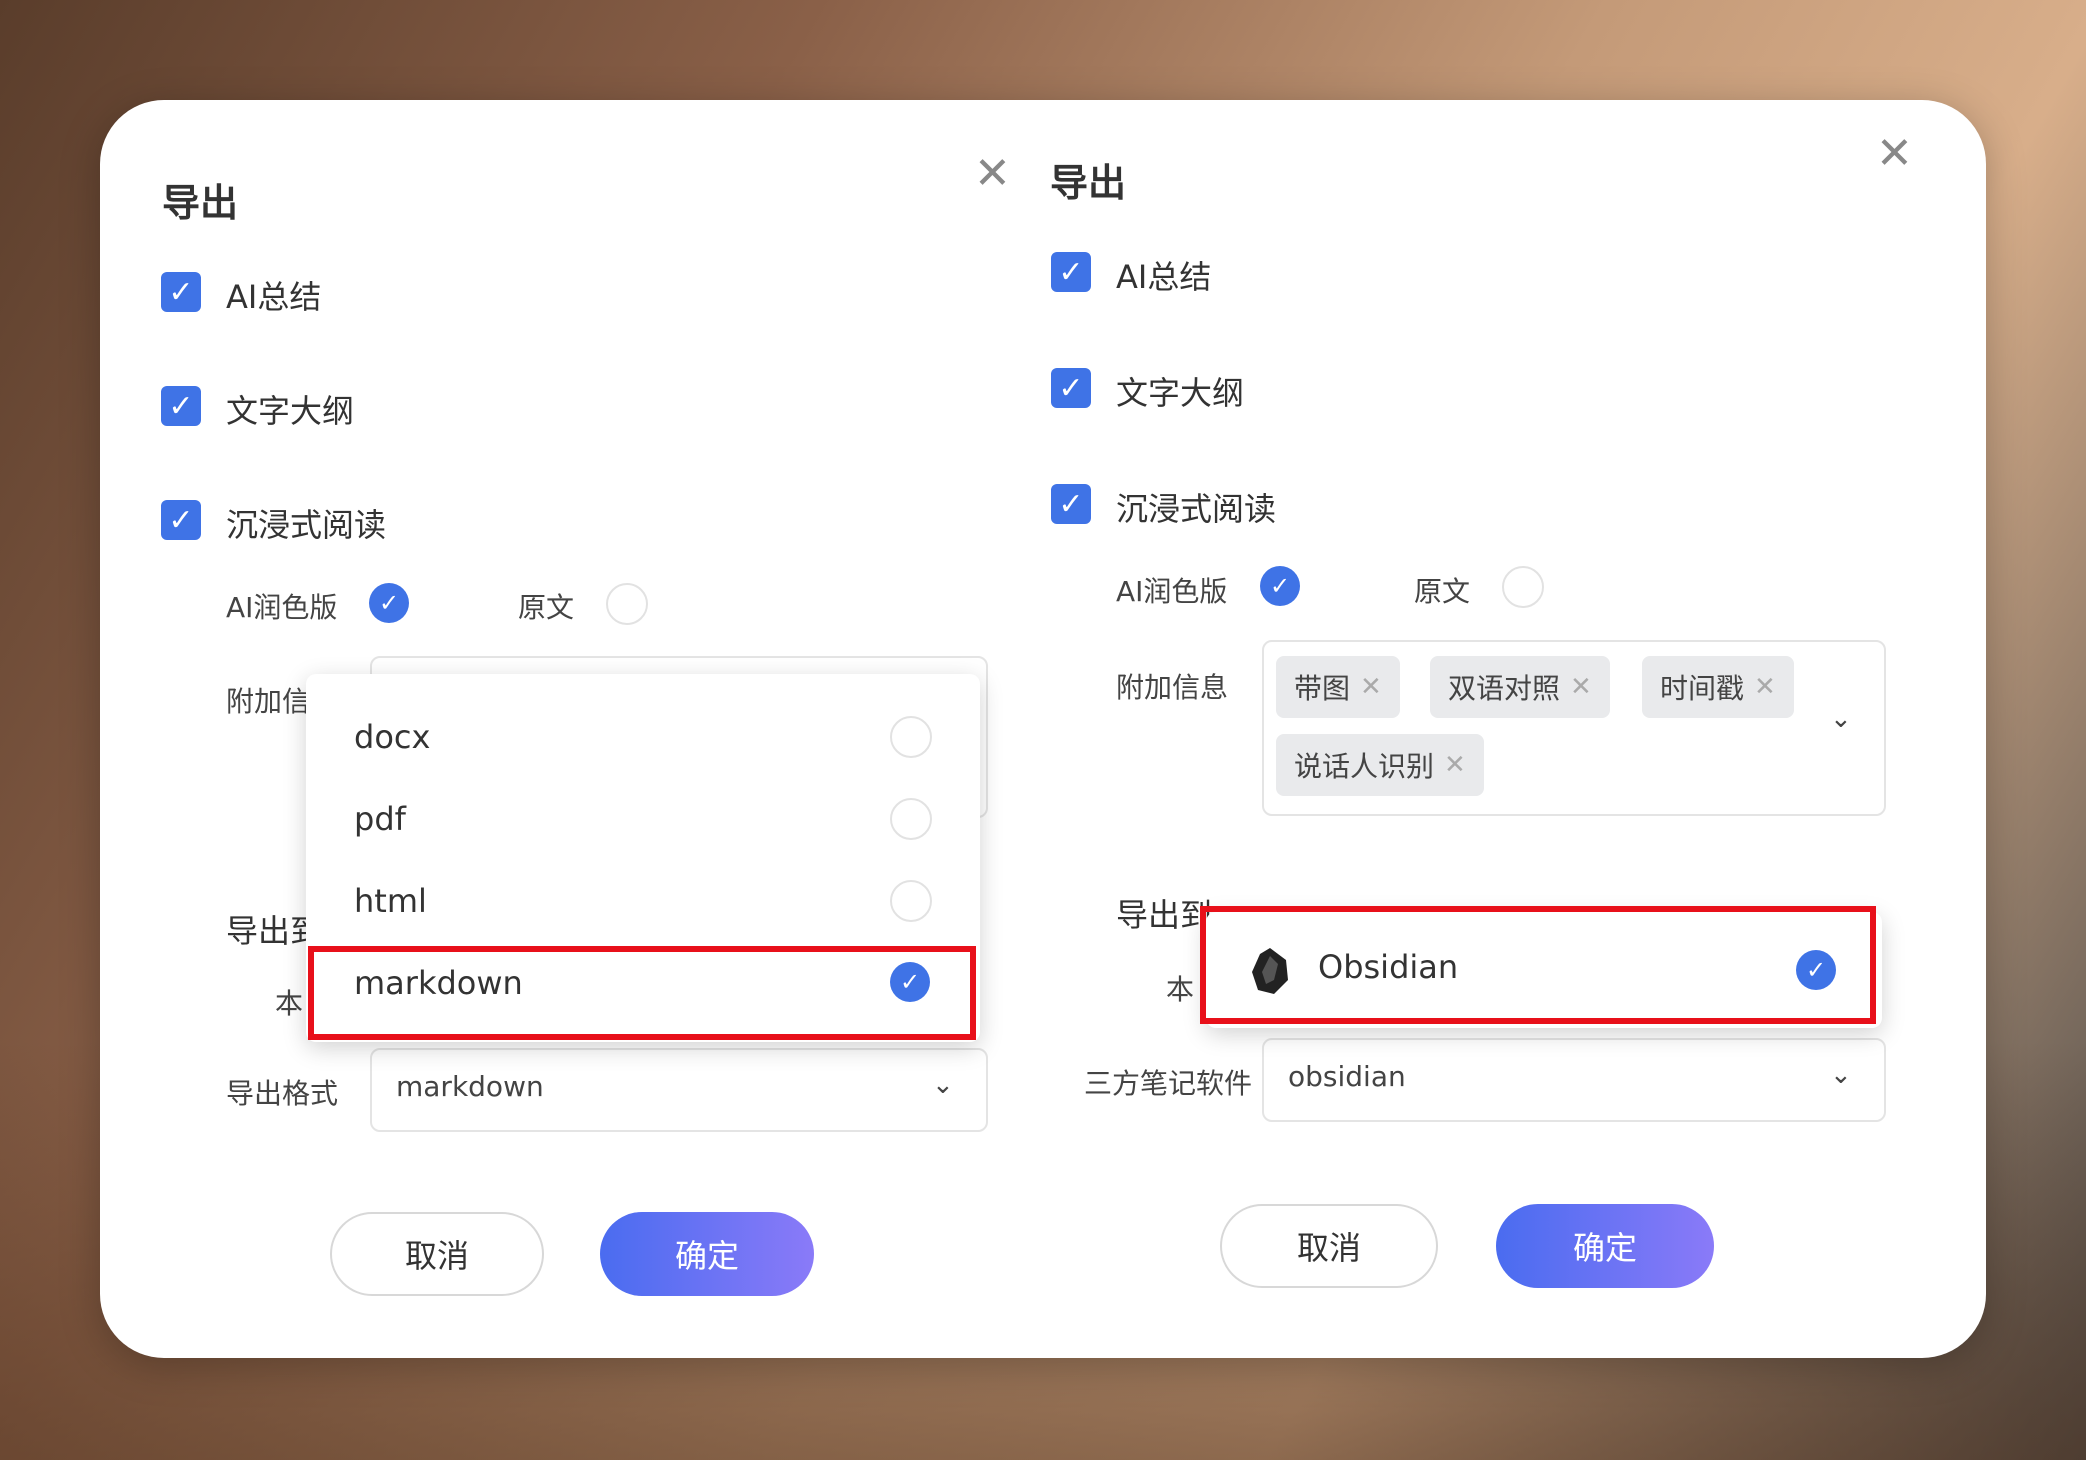 The height and width of the screenshot is (1460, 2086). Describe the element at coordinates (1702, 688) in the screenshot. I see `tag-label: 时间戳` at that location.